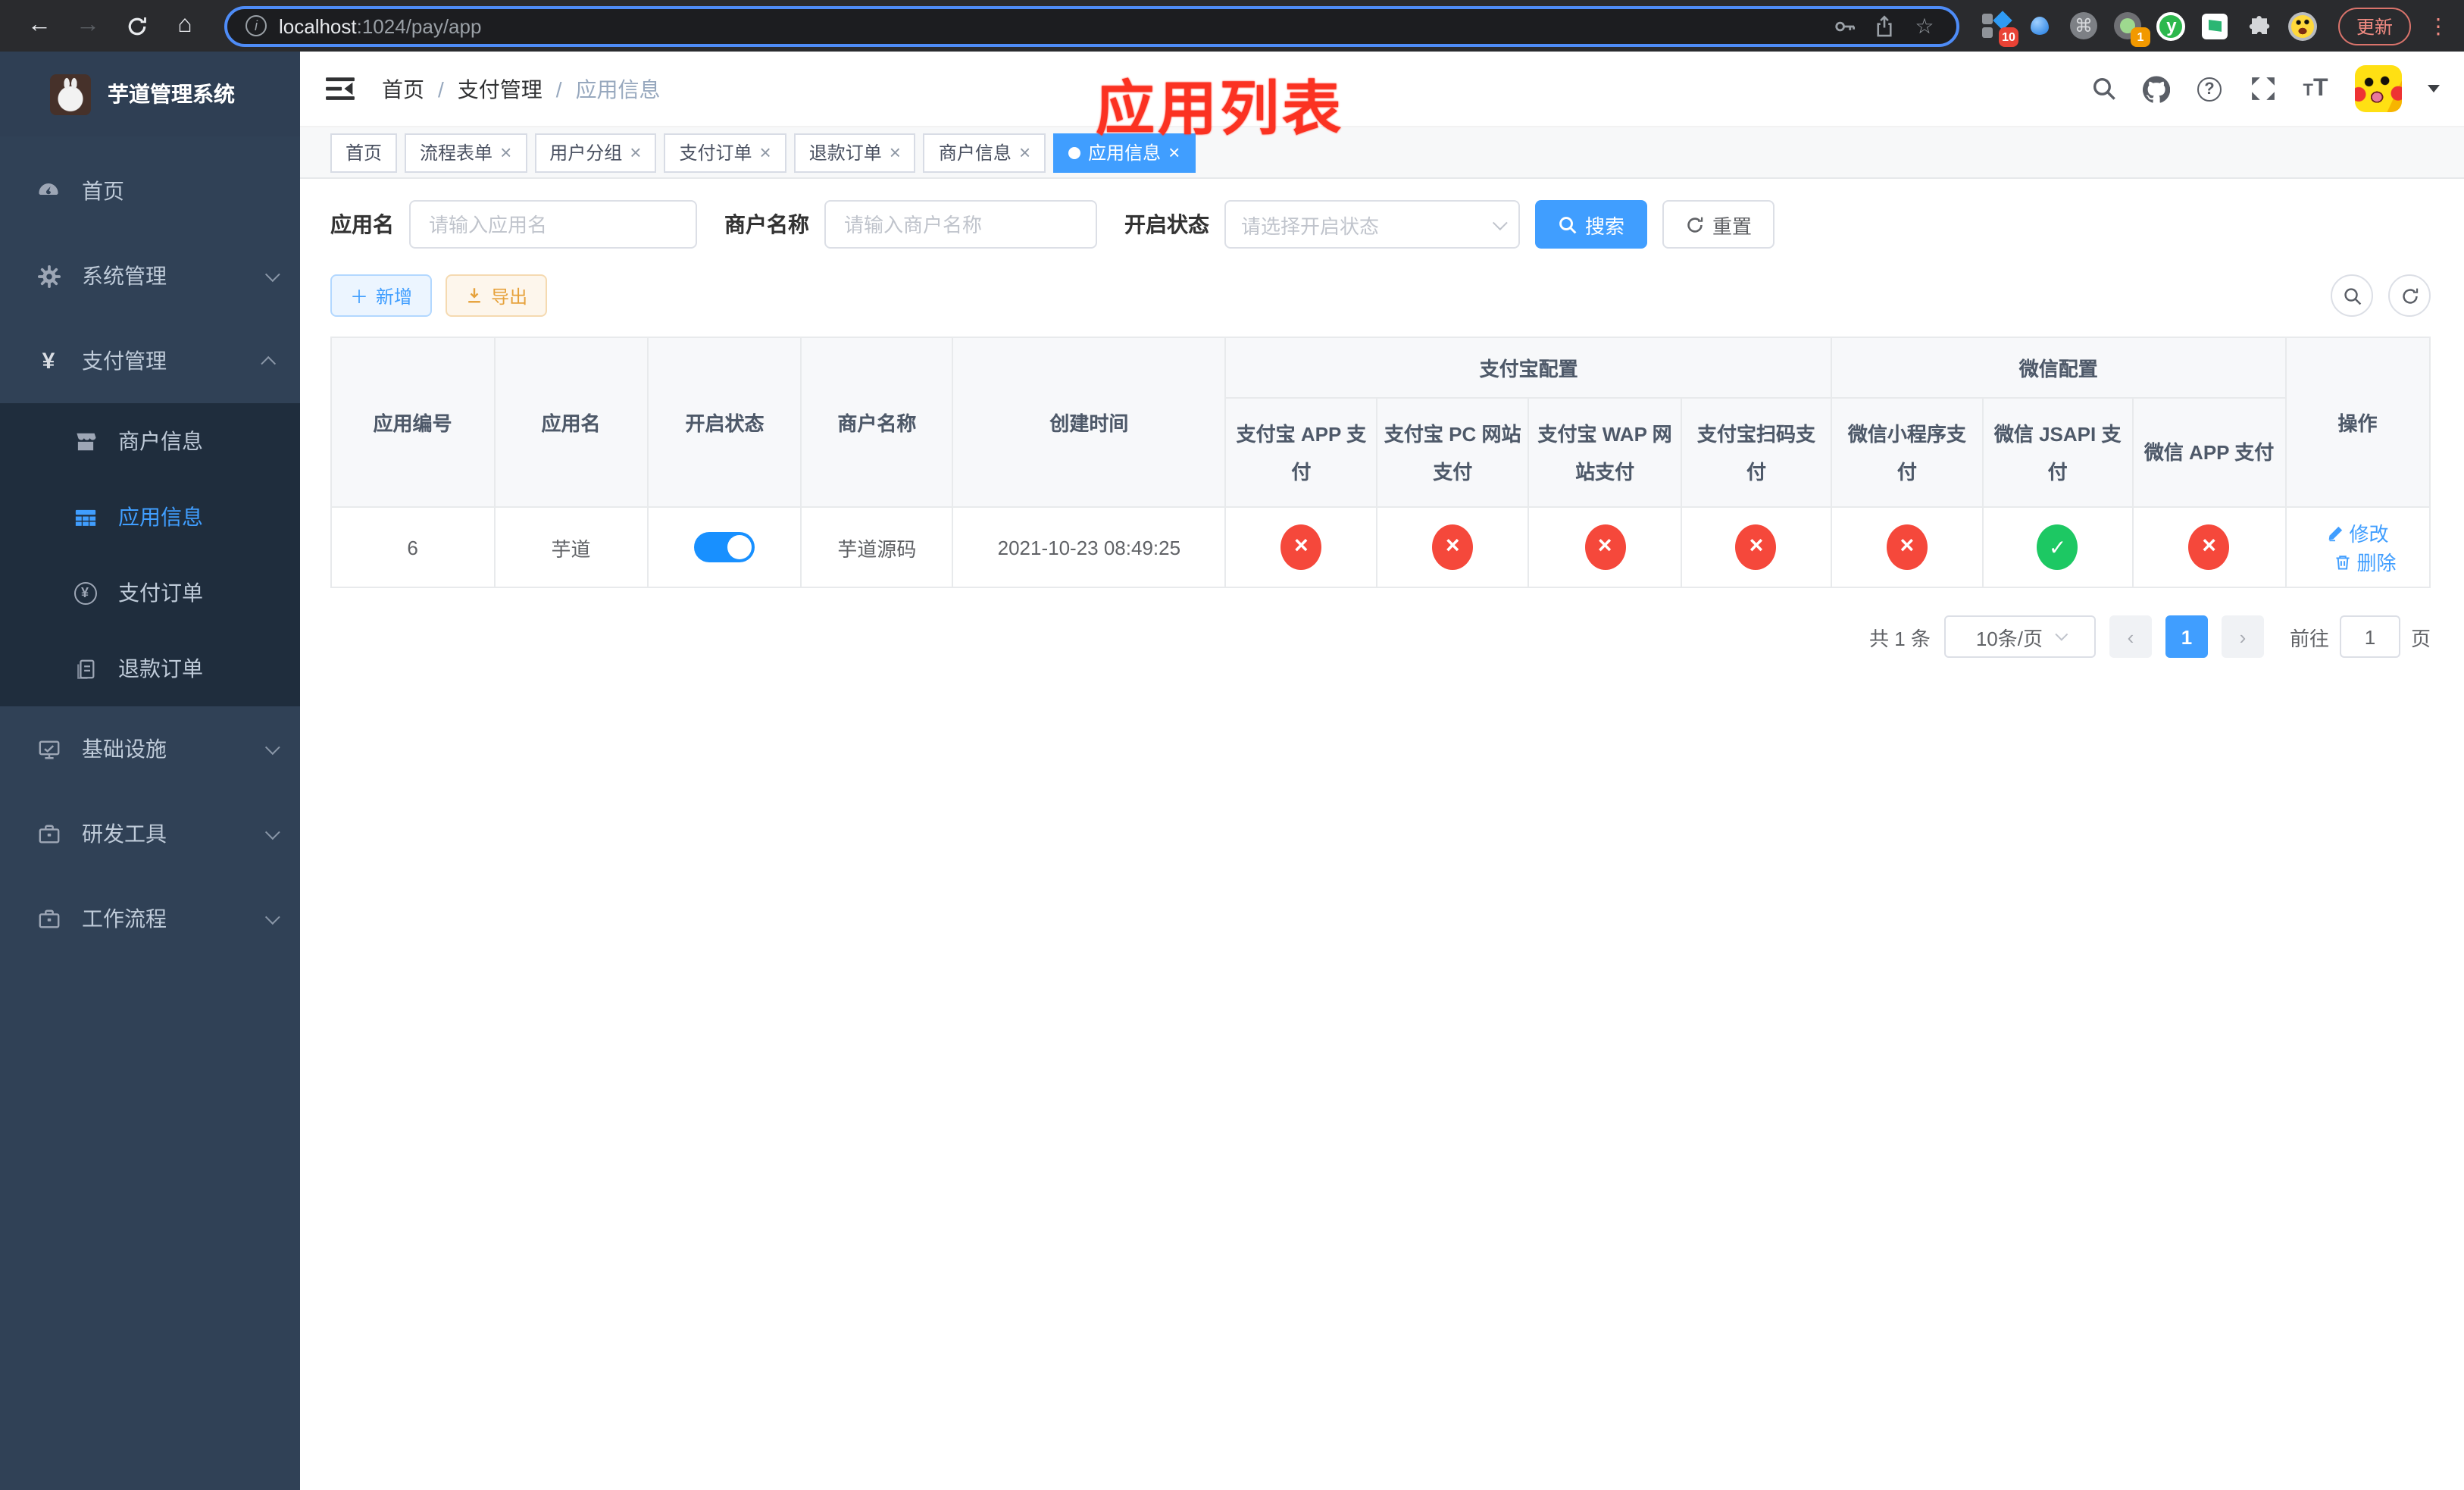  I want to click on share-icon, so click(1885, 26).